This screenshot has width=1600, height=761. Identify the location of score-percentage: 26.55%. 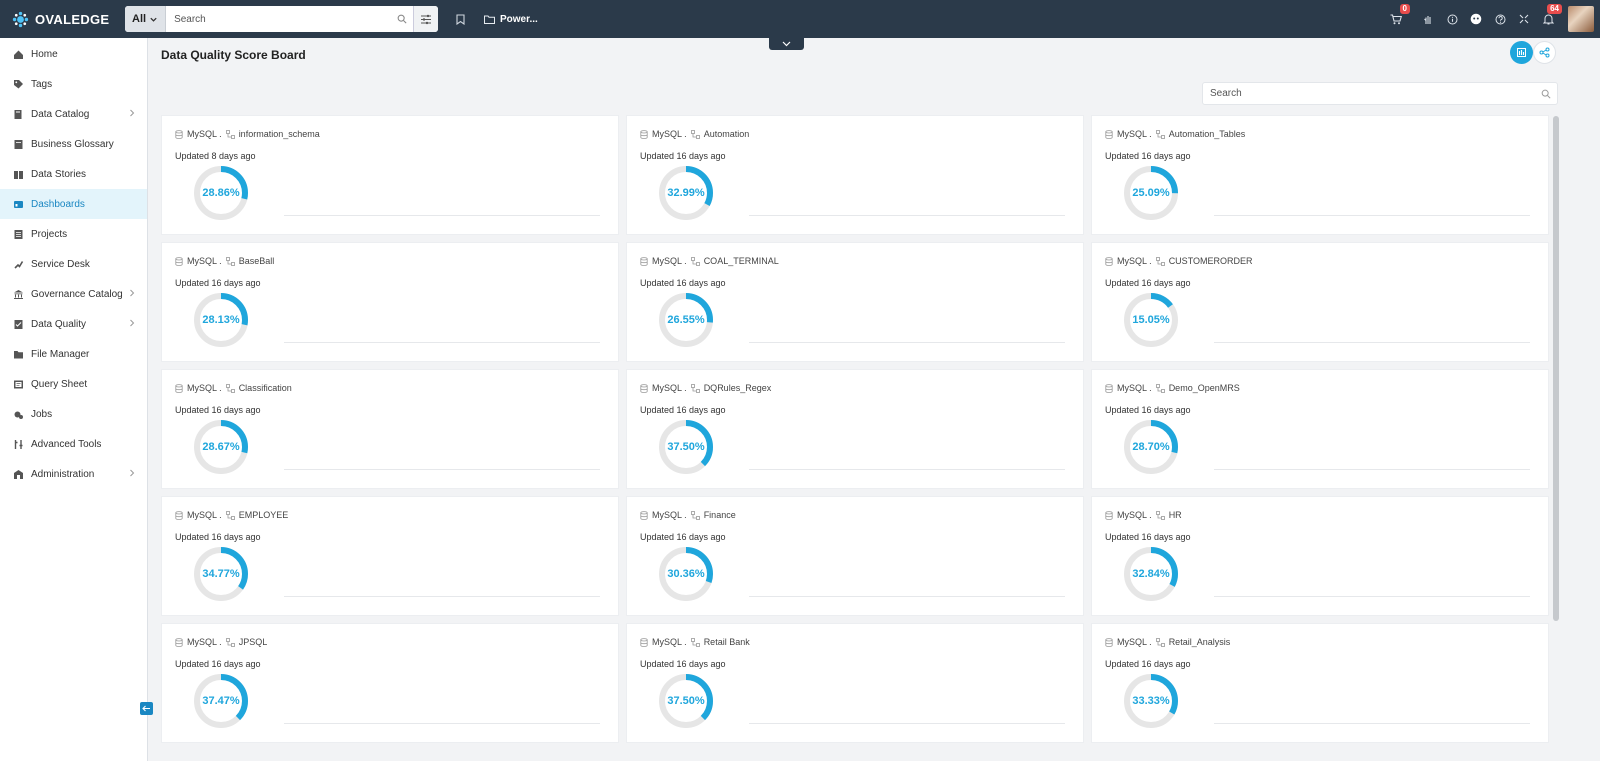
(686, 320).